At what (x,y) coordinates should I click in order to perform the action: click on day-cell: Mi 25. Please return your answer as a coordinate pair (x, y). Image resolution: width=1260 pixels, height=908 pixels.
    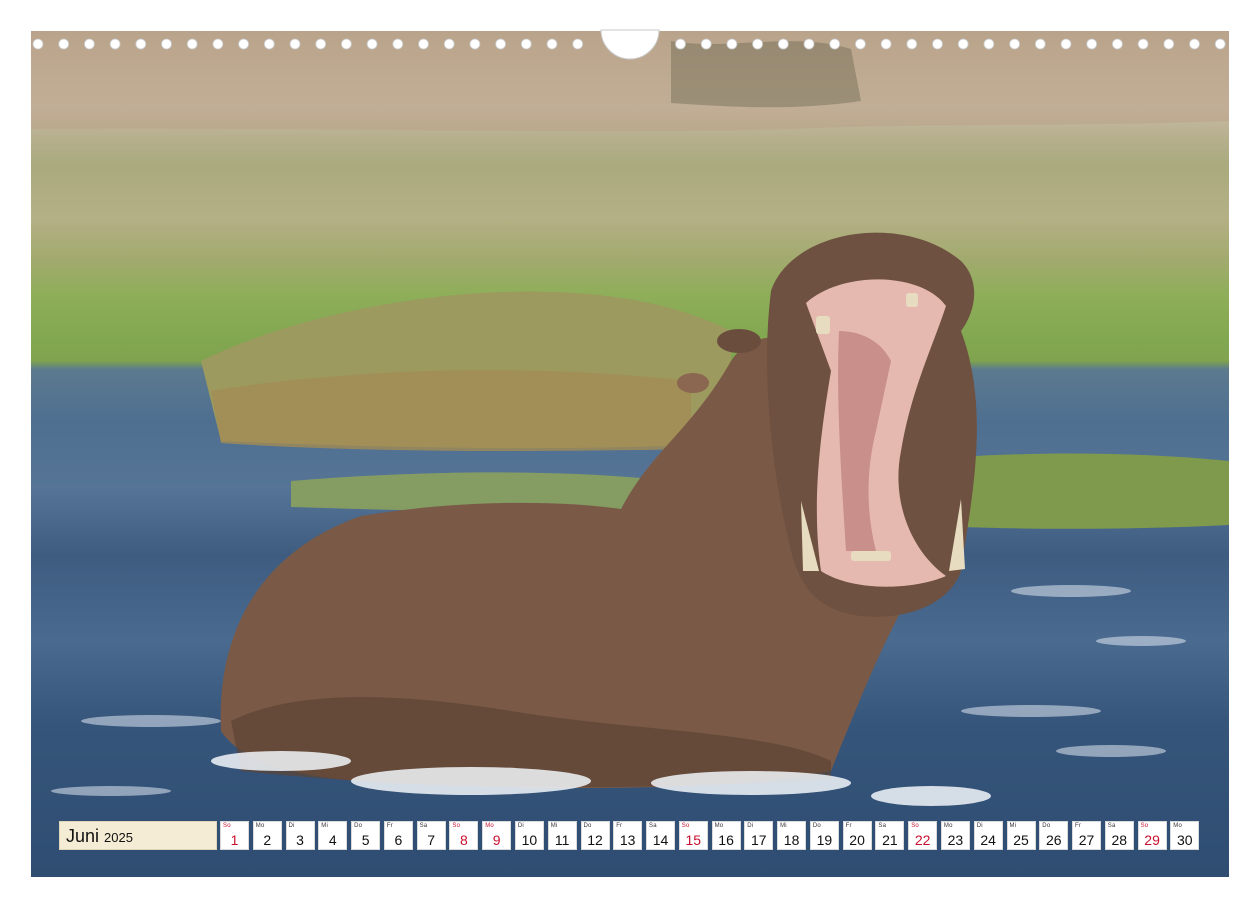
    Looking at the image, I should click on (1021, 835).